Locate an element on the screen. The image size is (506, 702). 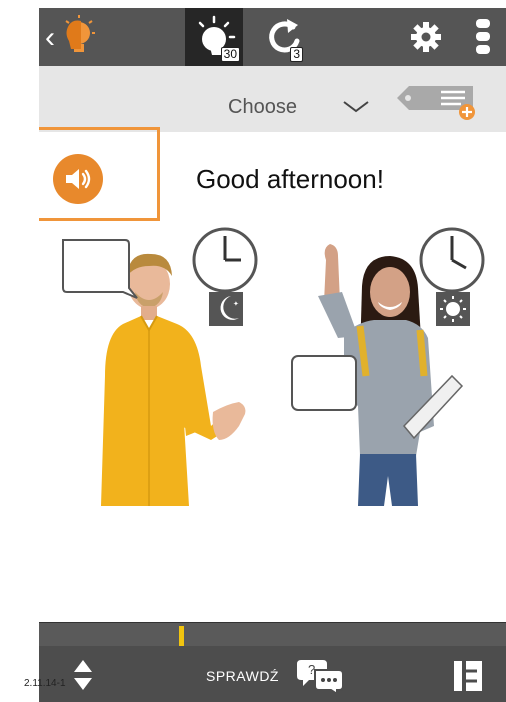
back-bulb-icon: ‹ is located at coordinates (70, 34).